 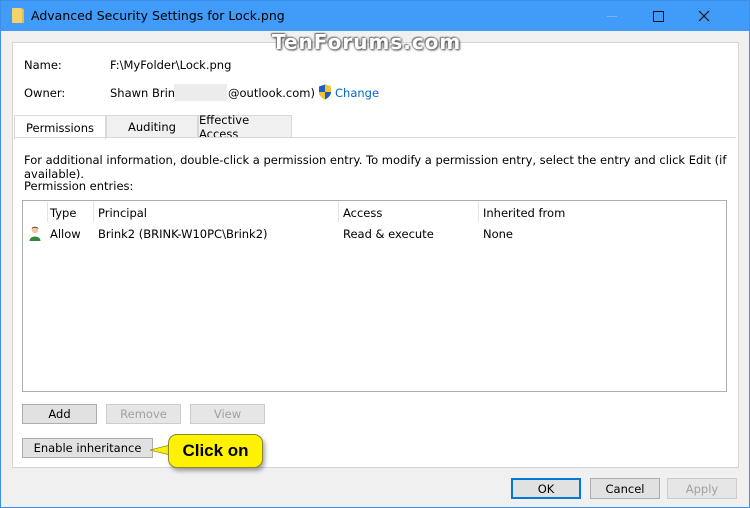 I want to click on apply-button: Apply, so click(x=702, y=488).